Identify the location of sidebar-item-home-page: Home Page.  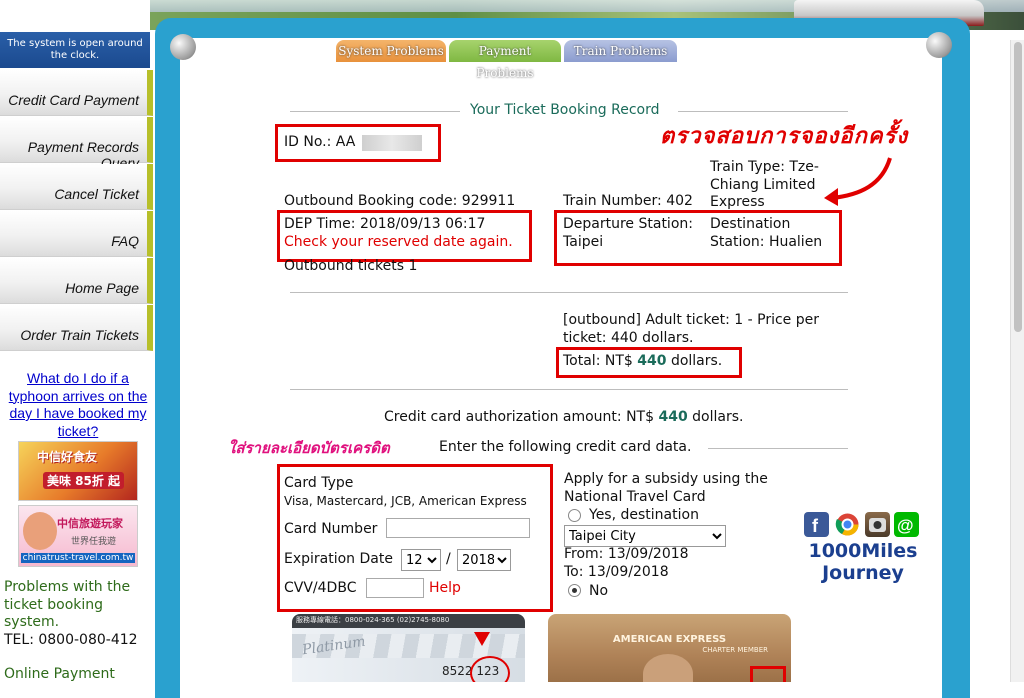
(76, 281).